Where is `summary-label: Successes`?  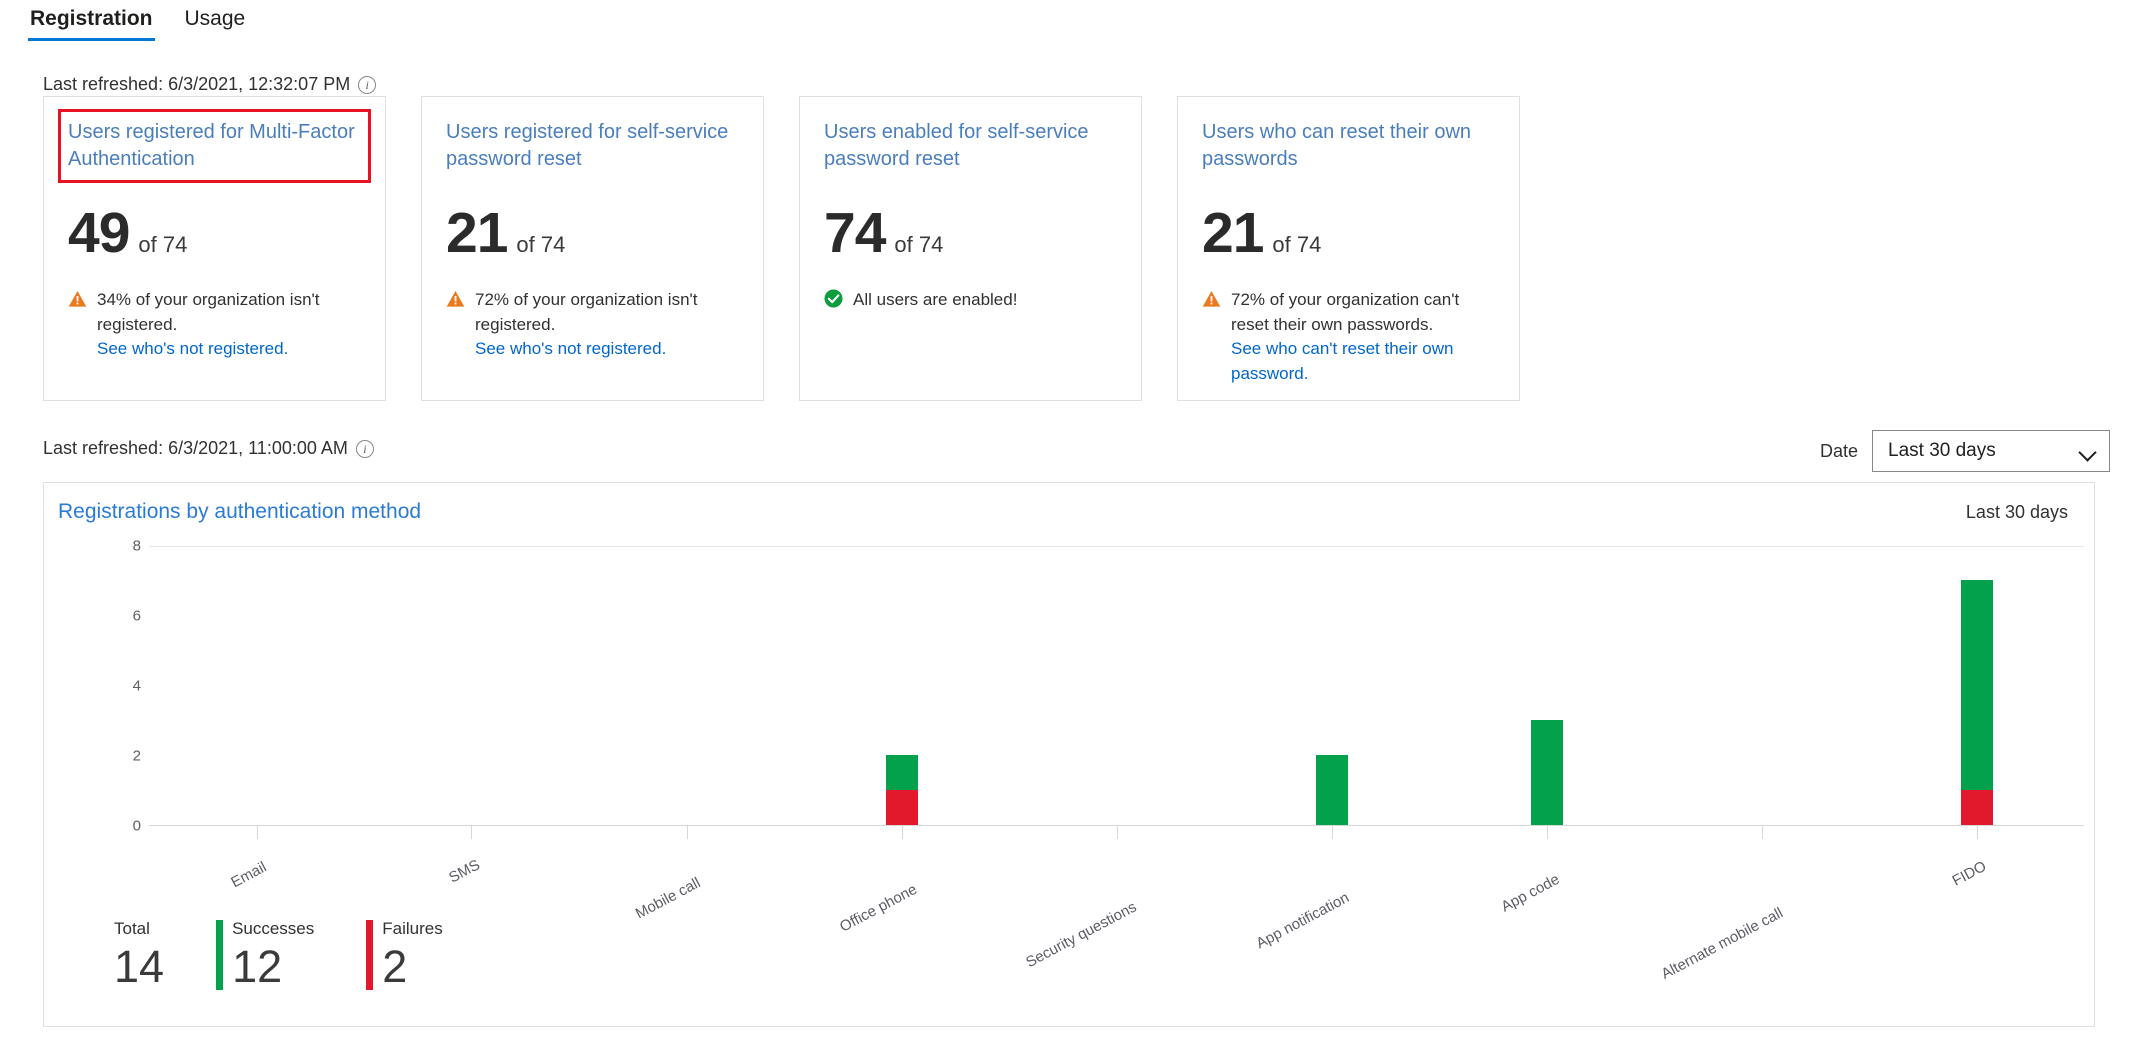
summary-label: Successes is located at coordinates (273, 929).